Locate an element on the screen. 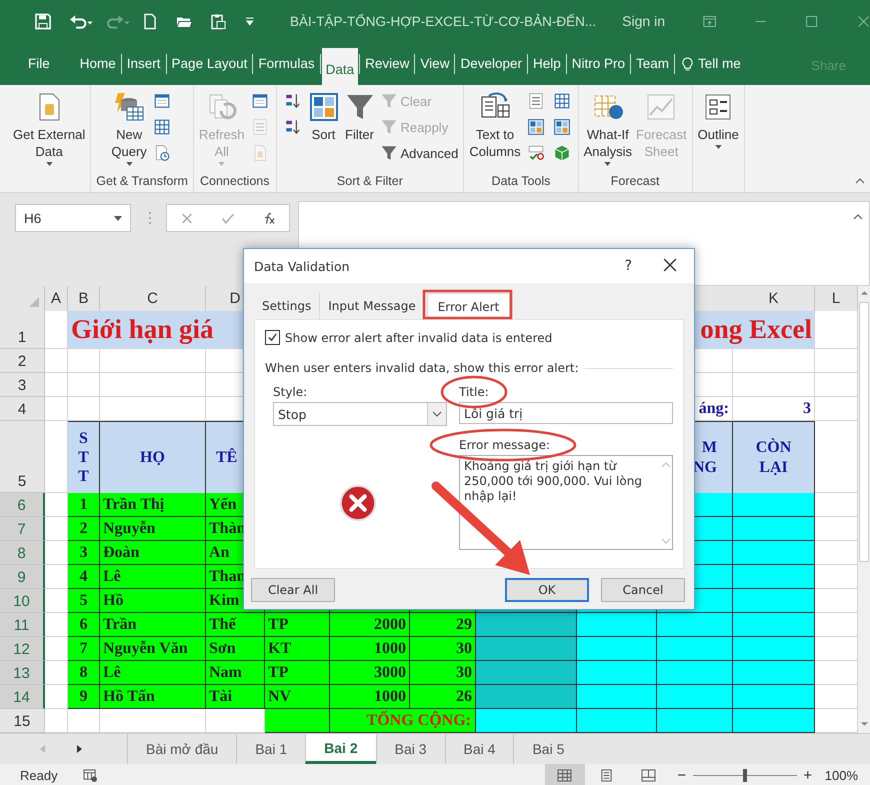 The height and width of the screenshot is (785, 870). tell-me-search: Tell me is located at coordinates (720, 63).